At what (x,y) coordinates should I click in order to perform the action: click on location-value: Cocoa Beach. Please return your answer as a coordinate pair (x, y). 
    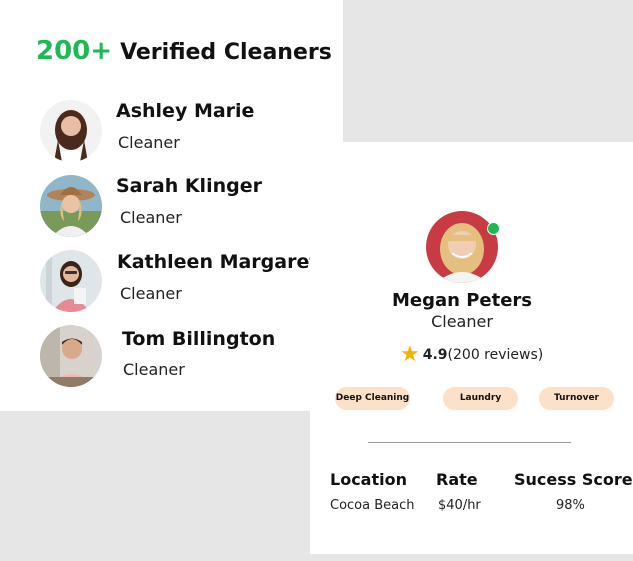
    Looking at the image, I should click on (372, 505).